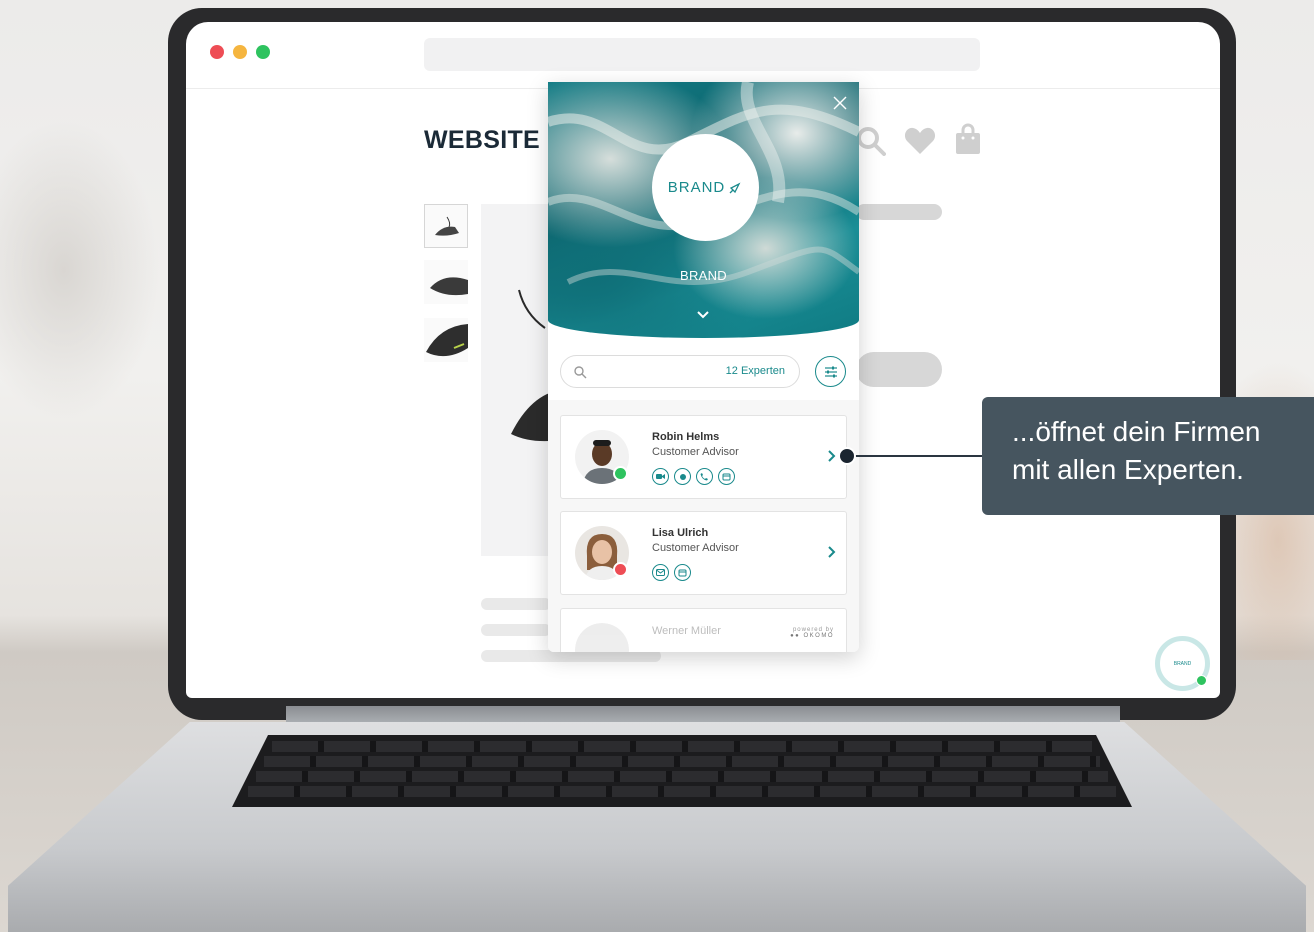 The height and width of the screenshot is (932, 1314). Describe the element at coordinates (660, 476) in the screenshot. I see `video-icon` at that location.